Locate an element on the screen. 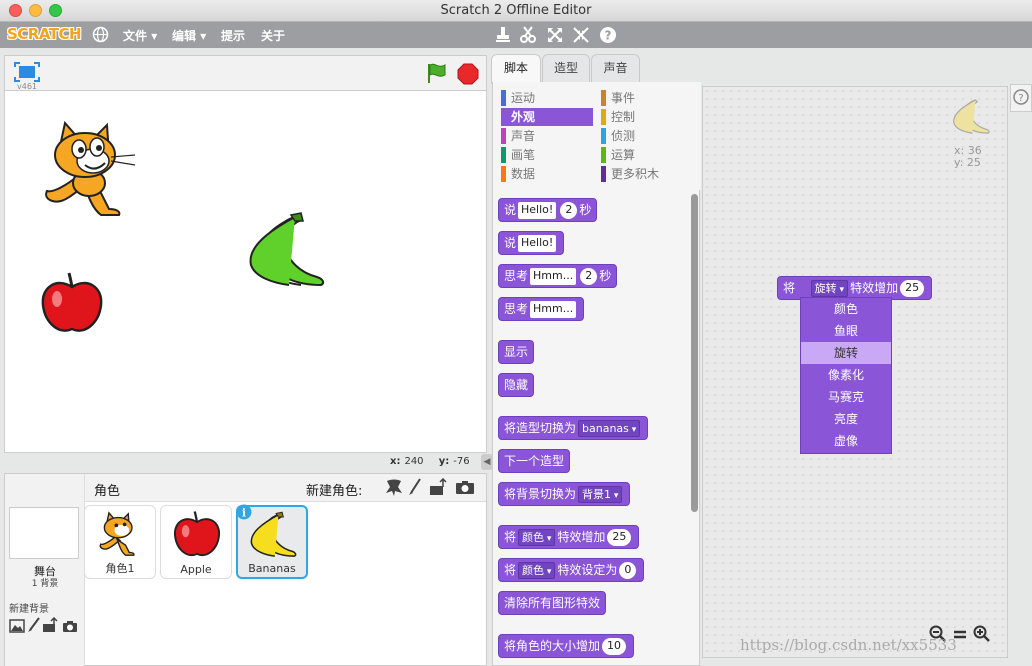 This screenshot has width=1032, height=666. menu-tips: 提示 is located at coordinates (233, 35).